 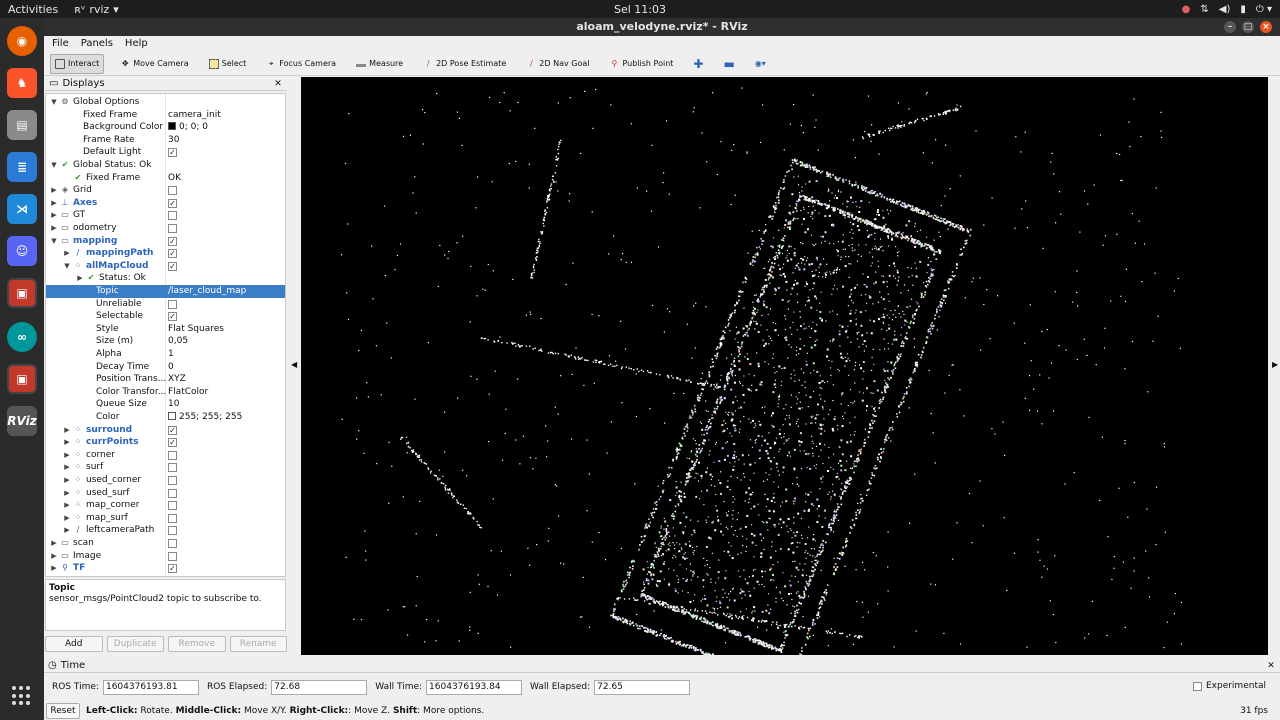 I want to click on pose-estimate-tool-button: ∕ 2D Pose Estimate, so click(x=464, y=64).